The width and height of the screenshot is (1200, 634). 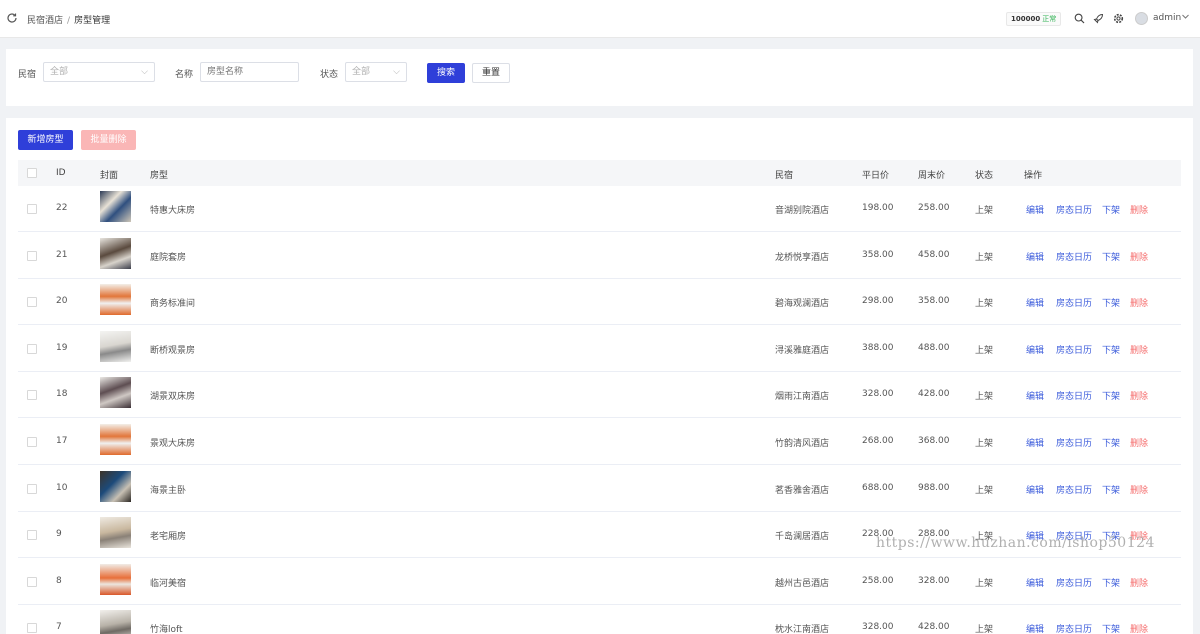 What do you see at coordinates (184, 75) in the screenshot?
I see `name-filter-label: 名称` at bounding box center [184, 75].